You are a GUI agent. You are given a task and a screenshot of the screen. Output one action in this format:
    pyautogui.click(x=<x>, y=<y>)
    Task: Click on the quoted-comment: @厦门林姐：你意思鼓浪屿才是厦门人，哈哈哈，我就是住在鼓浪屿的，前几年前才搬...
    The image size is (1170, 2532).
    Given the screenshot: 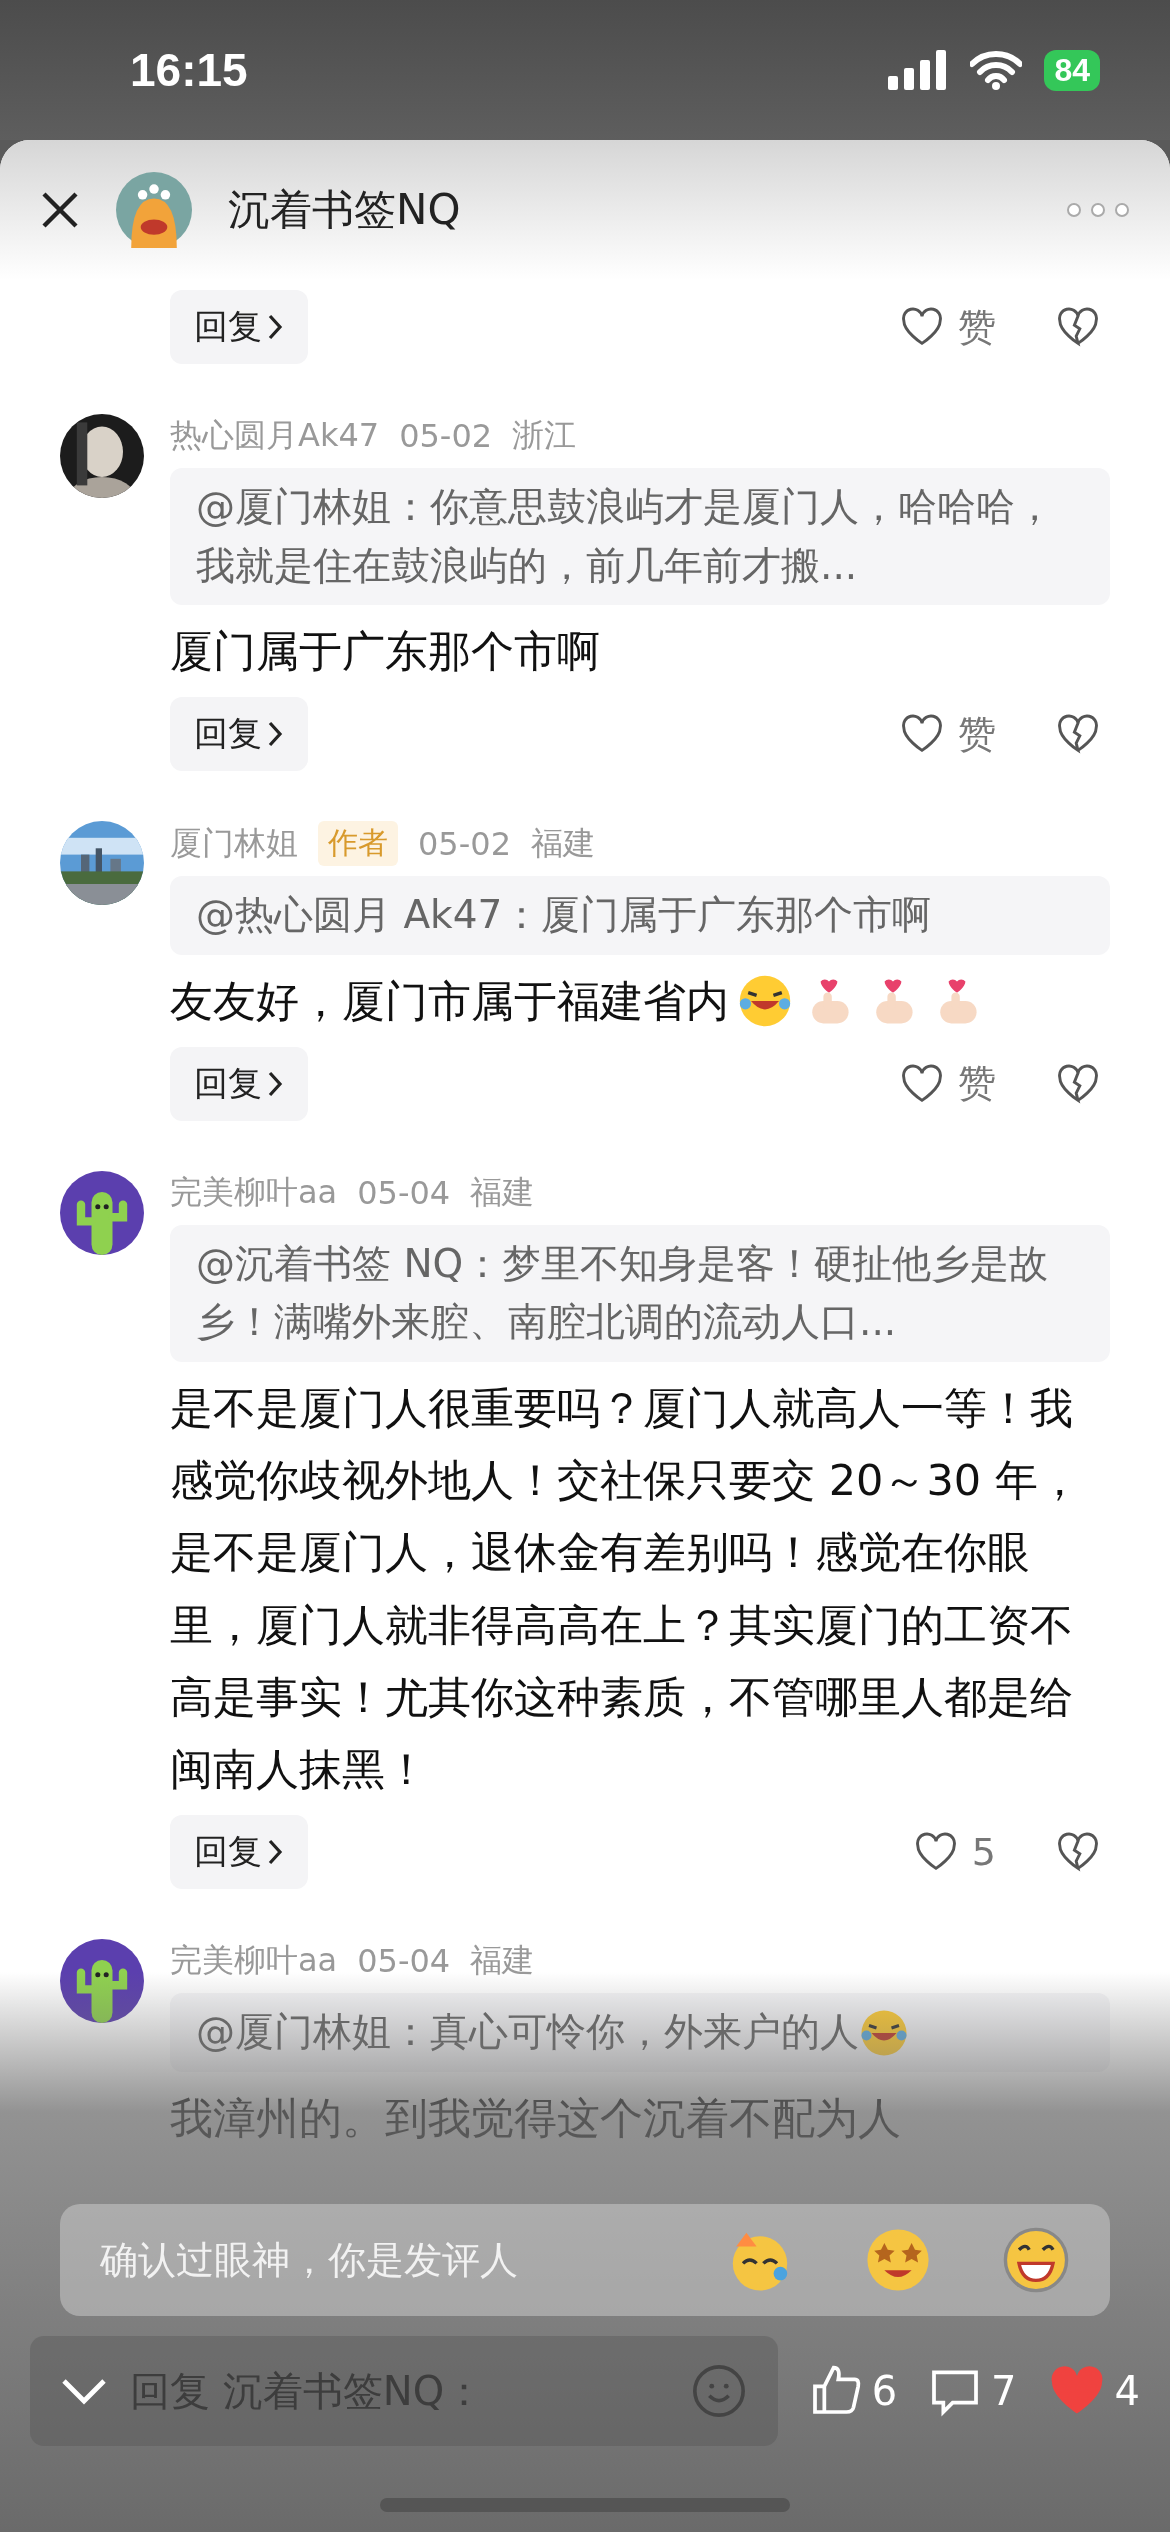 What is the action you would take?
    pyautogui.click(x=625, y=536)
    